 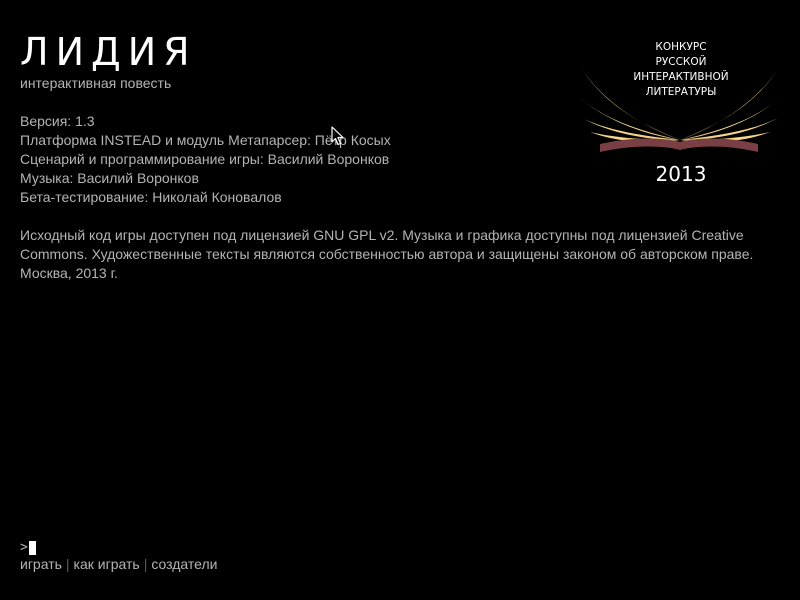 What do you see at coordinates (681, 62) in the screenshot?
I see `badge-line: РУССКОЙ` at bounding box center [681, 62].